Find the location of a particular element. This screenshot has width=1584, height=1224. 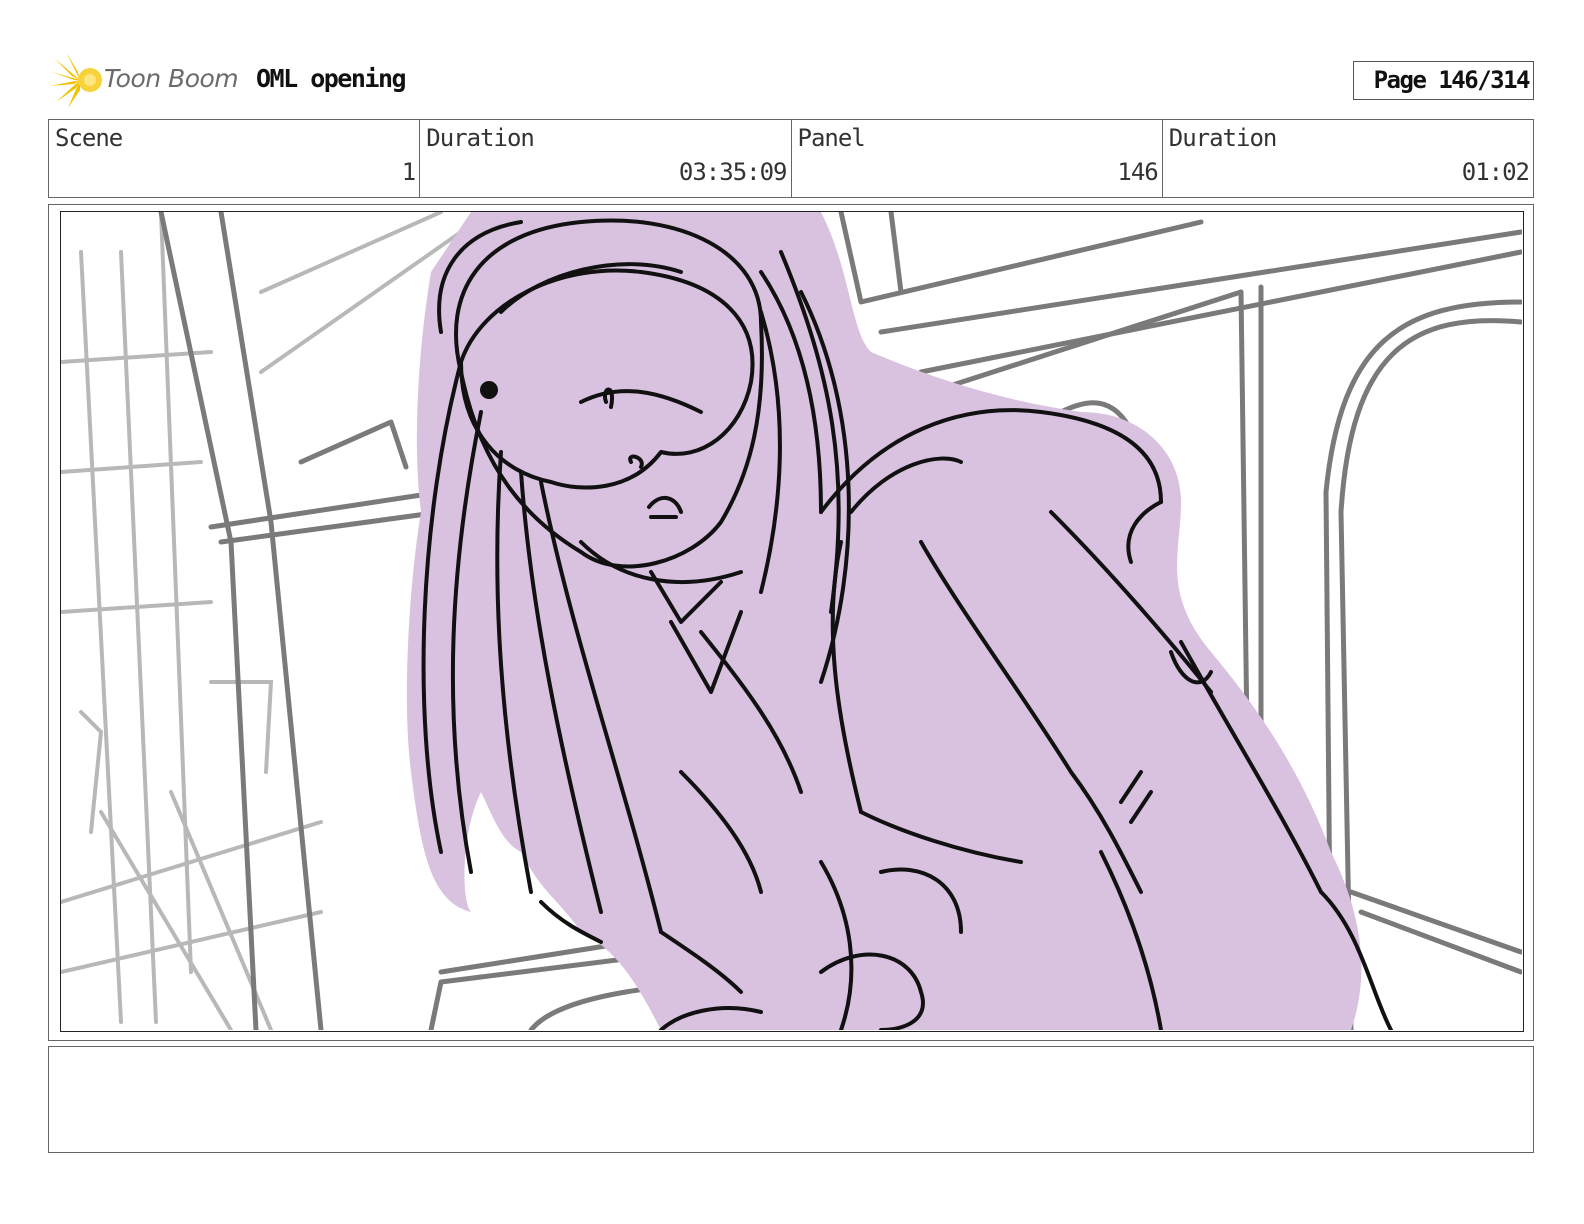

toon-boom-logo: Toon Boom is located at coordinates (145, 80).